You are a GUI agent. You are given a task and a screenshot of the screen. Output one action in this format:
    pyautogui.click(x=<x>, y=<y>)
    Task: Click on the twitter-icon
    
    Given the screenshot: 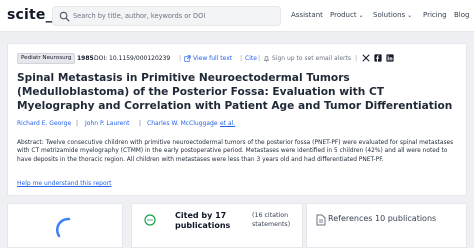 What is the action you would take?
    pyautogui.click(x=366, y=58)
    